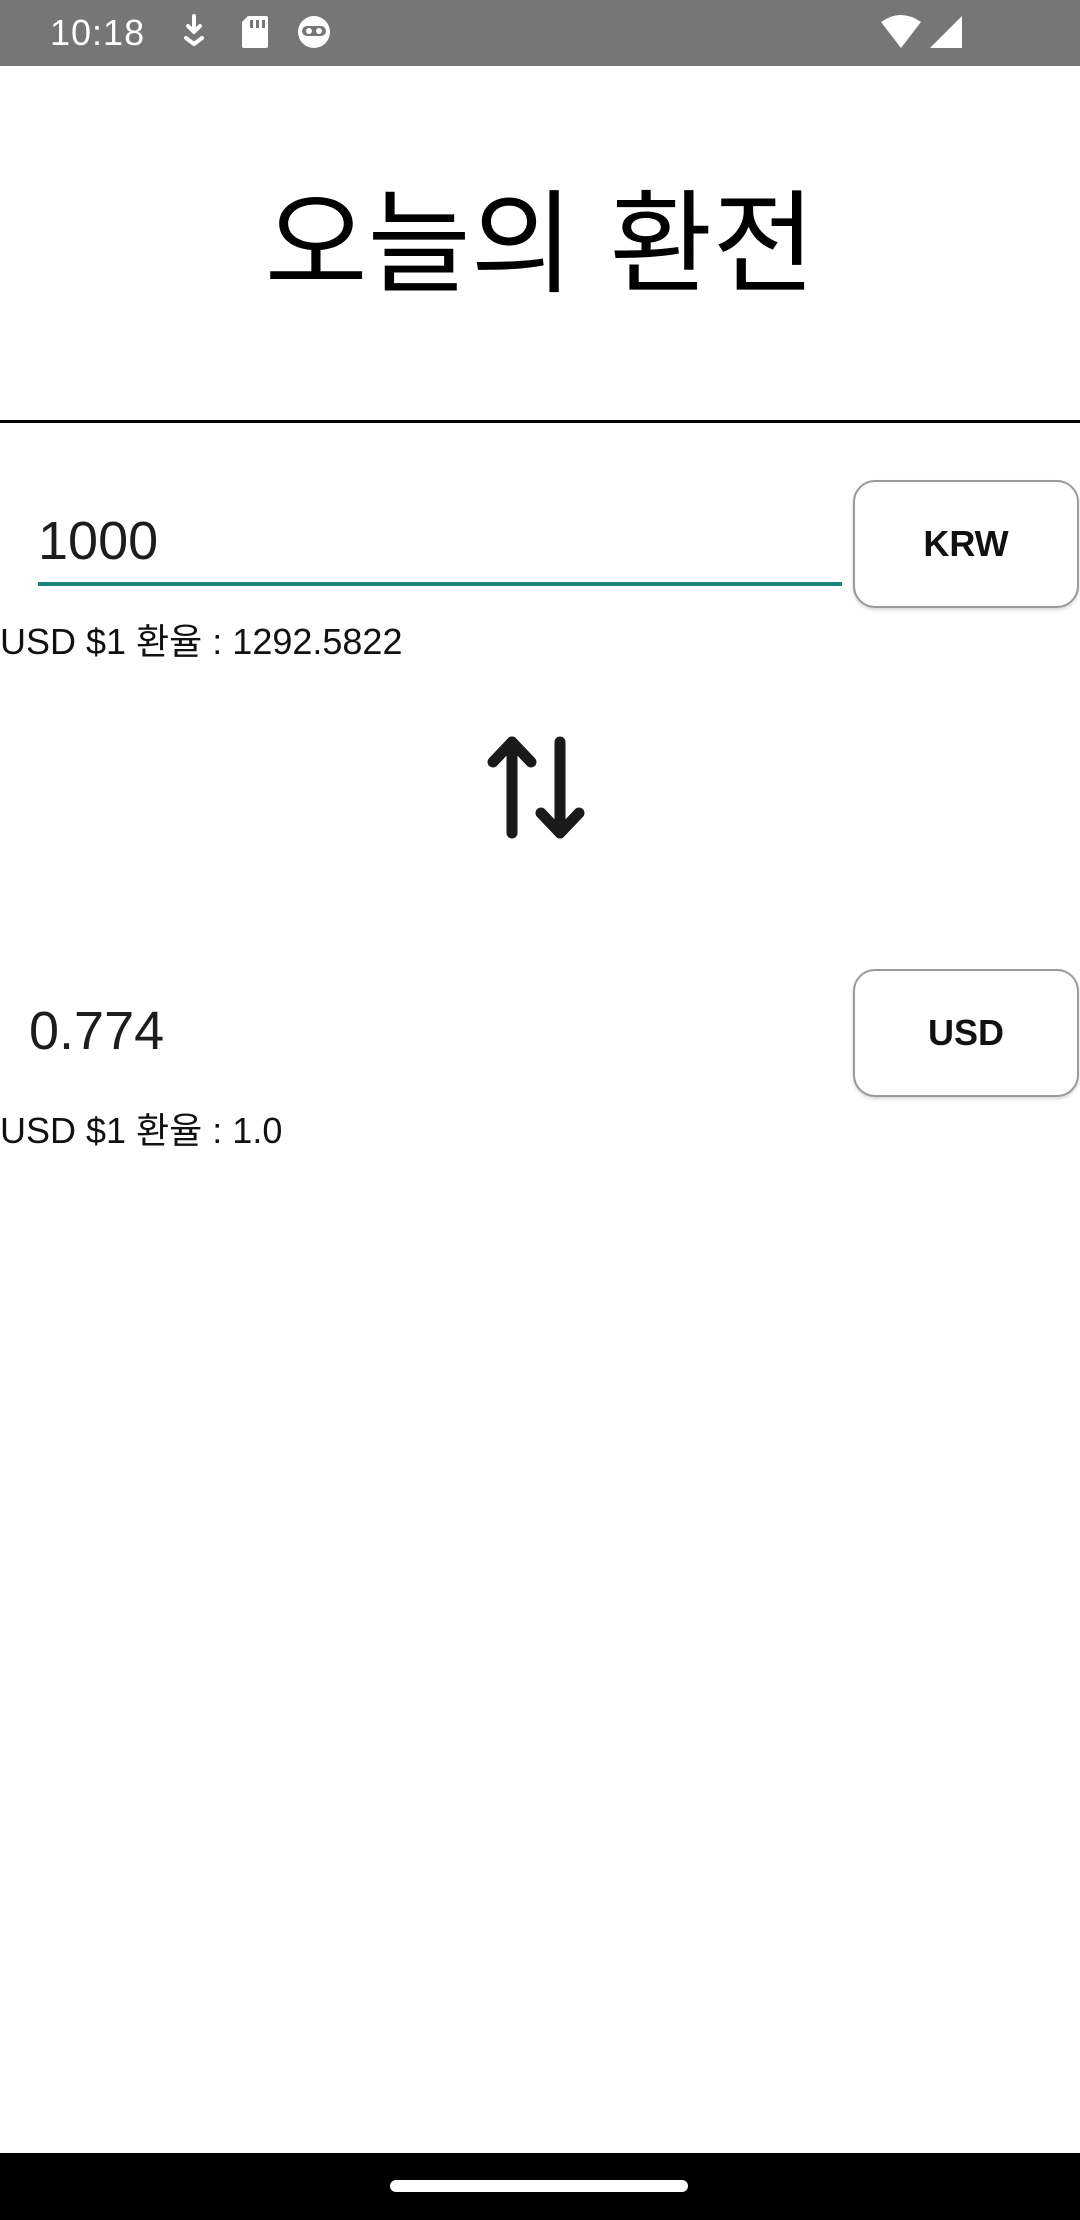  Describe the element at coordinates (97, 1031) in the screenshot. I see `target-amount-value: 0.774` at that location.